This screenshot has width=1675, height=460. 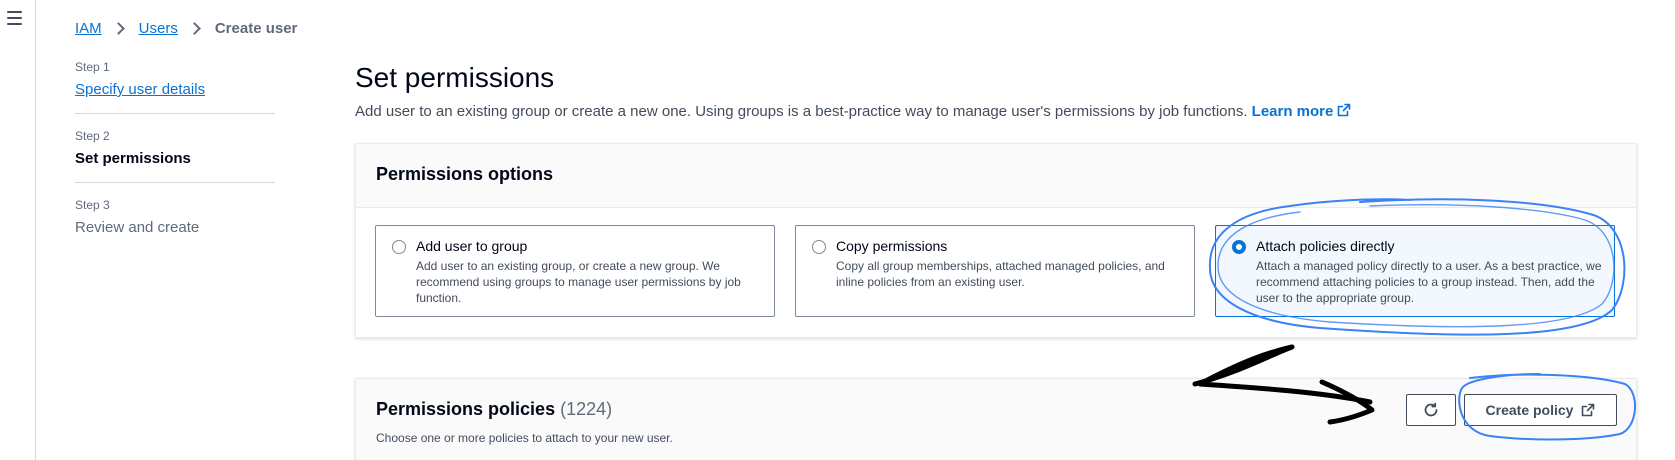 What do you see at coordinates (175, 89) in the screenshot?
I see `step-link-specify-user-details: Specify user details` at bounding box center [175, 89].